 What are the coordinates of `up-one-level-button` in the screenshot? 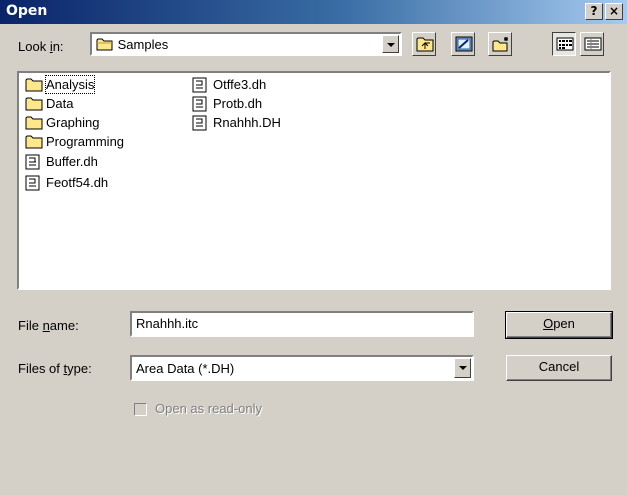 It's located at (424, 44).